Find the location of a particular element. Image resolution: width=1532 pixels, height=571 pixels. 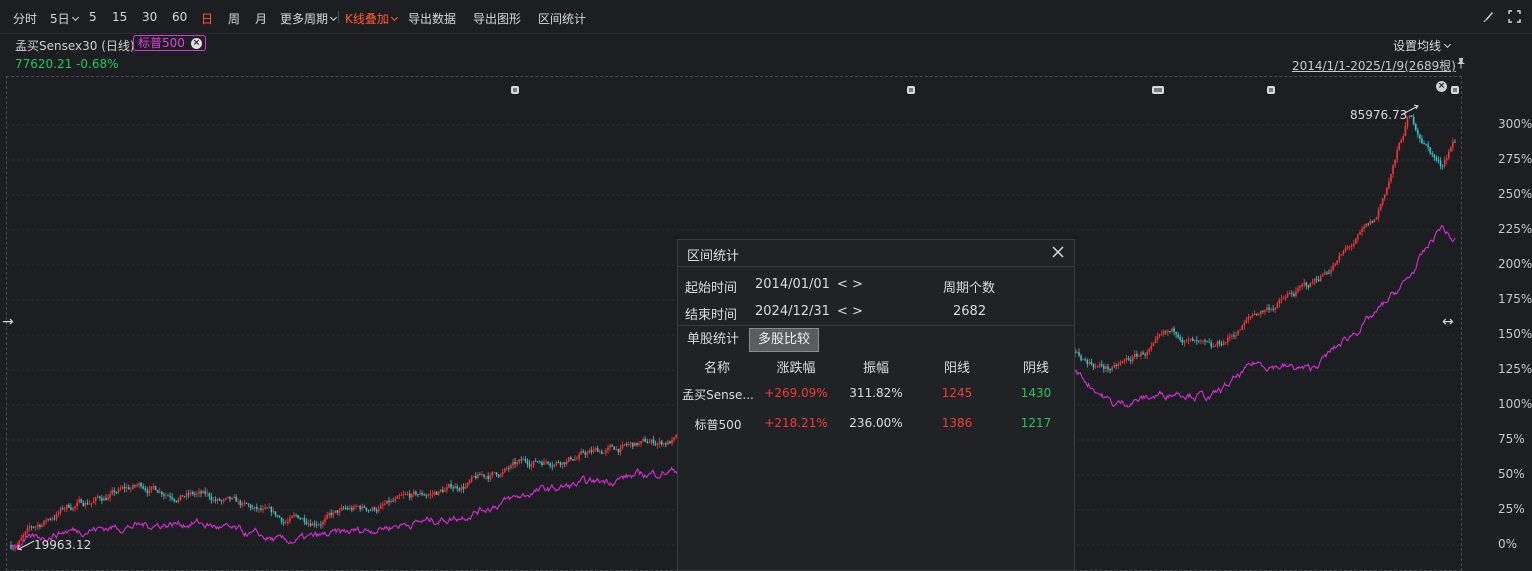

scroll-left-icon: → is located at coordinates (8, 322).